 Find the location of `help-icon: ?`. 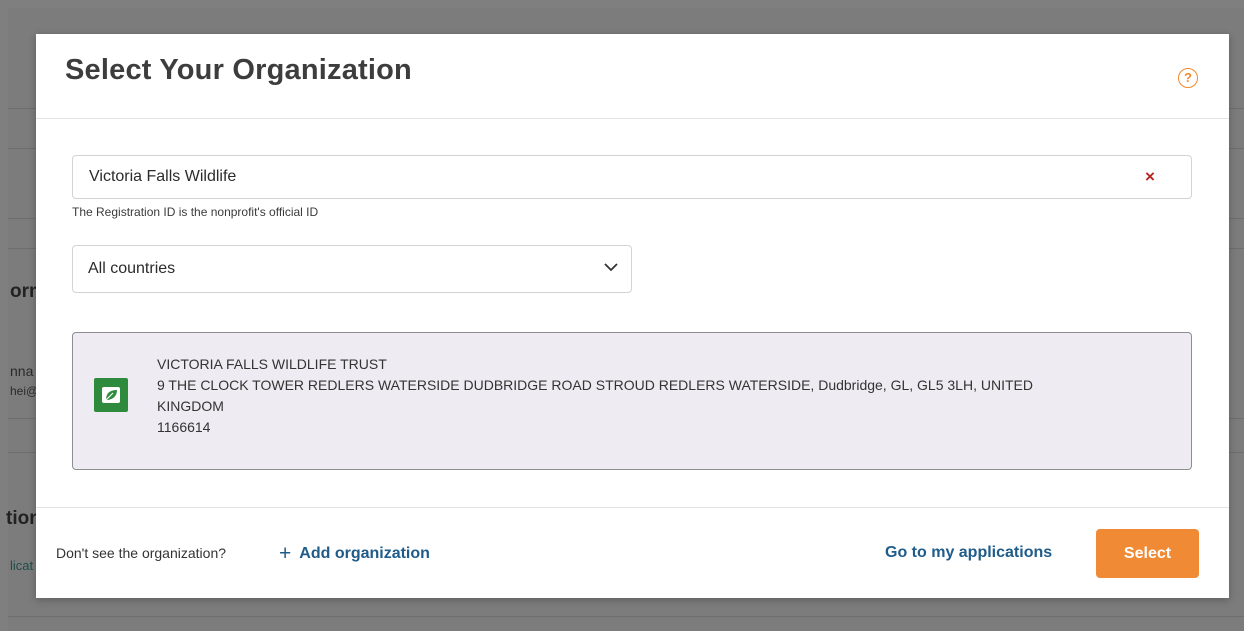

help-icon: ? is located at coordinates (1188, 78).